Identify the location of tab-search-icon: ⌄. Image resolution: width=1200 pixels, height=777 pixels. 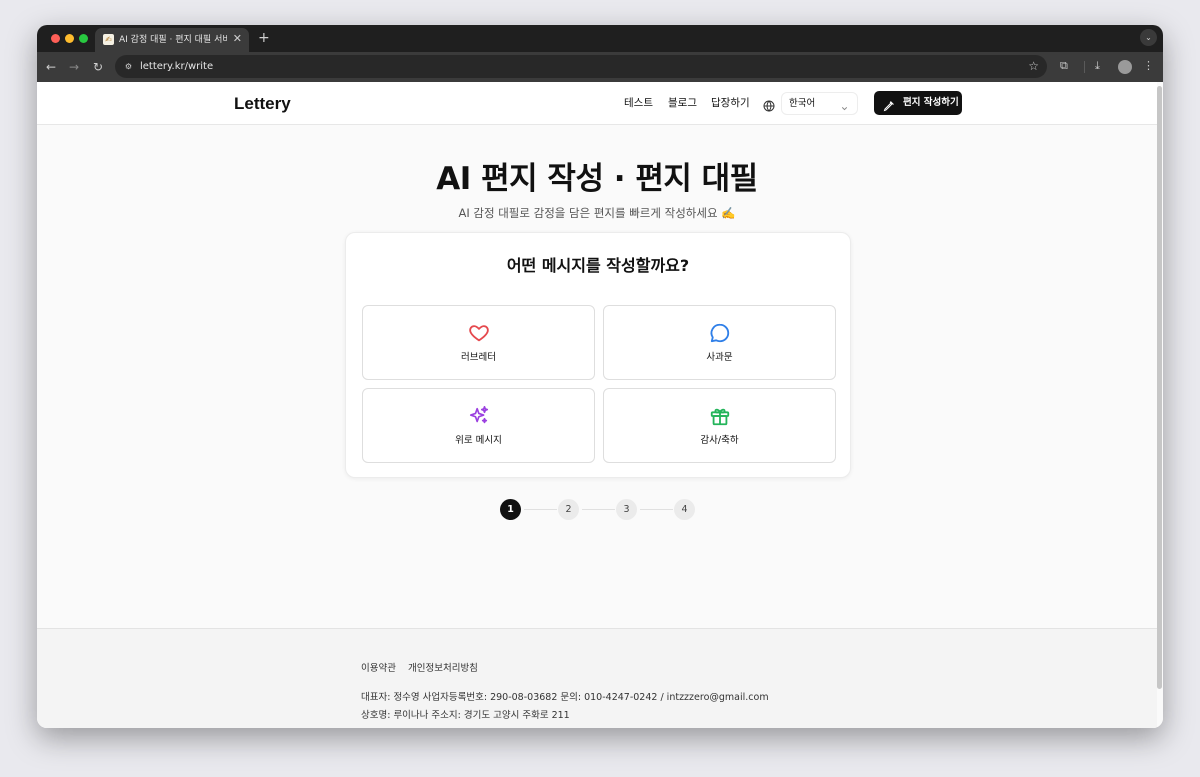
(1148, 37).